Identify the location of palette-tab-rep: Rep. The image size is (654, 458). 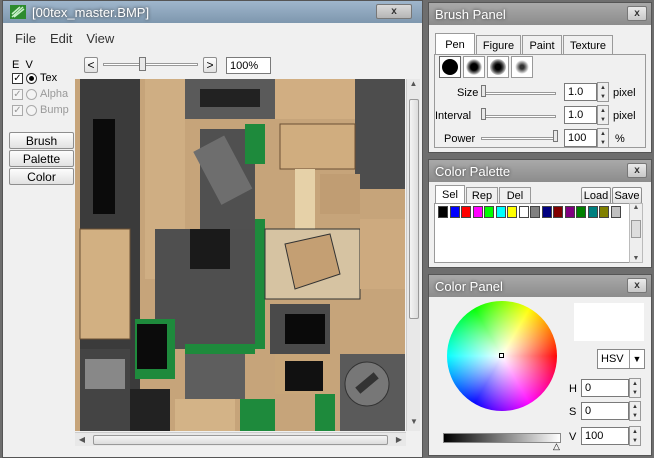
(482, 195).